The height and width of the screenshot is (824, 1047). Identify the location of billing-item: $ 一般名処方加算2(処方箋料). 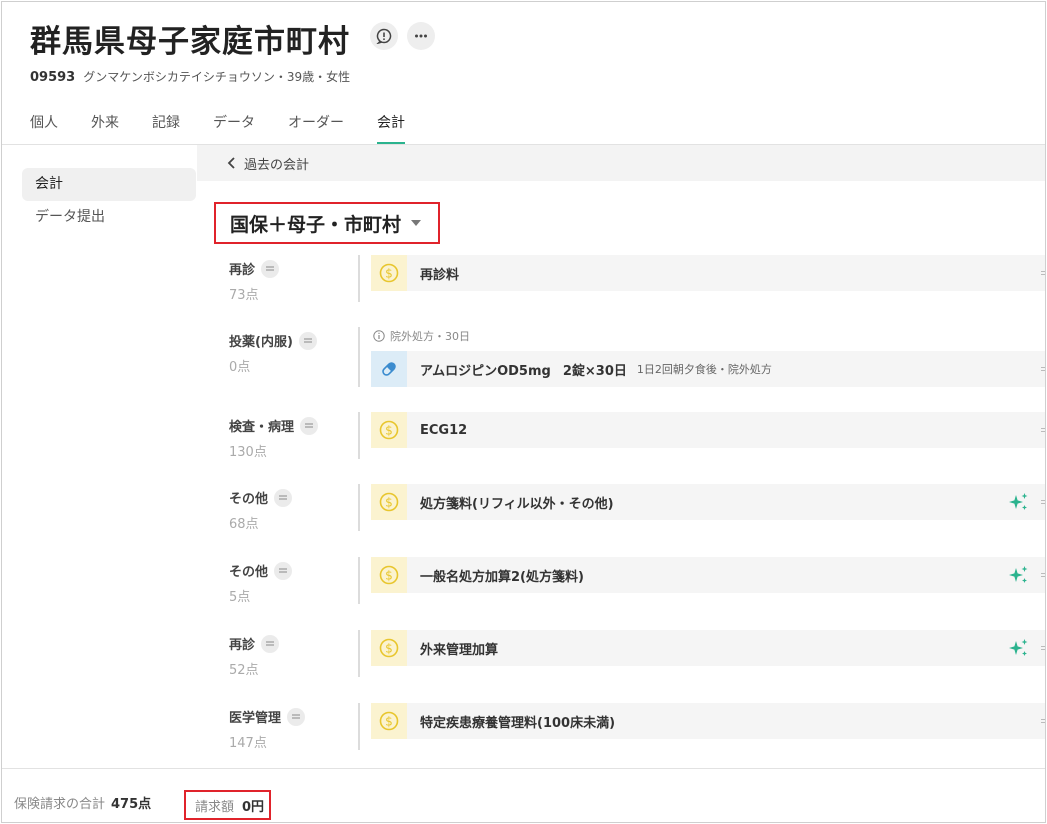
(708, 575).